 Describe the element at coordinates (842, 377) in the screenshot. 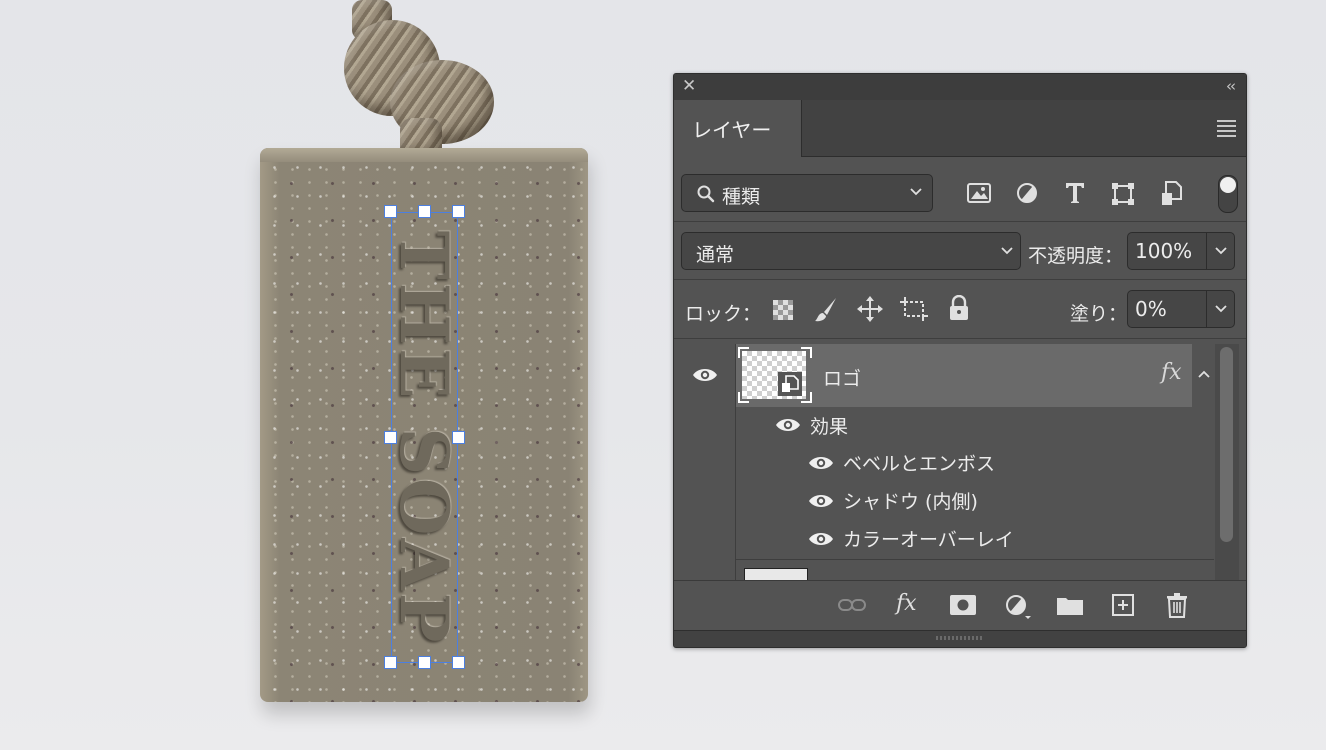

I see `layer-name: ロゴ` at that location.